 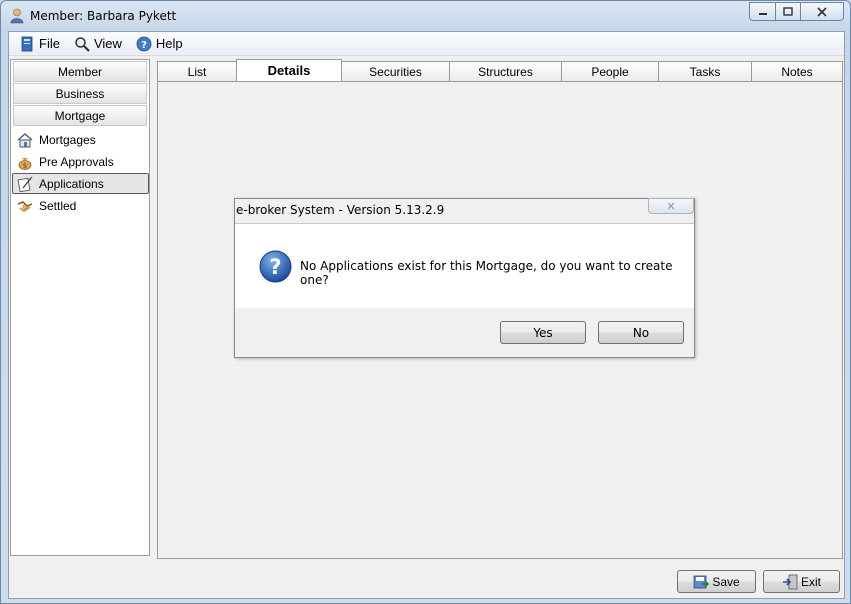 What do you see at coordinates (641, 332) in the screenshot?
I see `no-button: No` at bounding box center [641, 332].